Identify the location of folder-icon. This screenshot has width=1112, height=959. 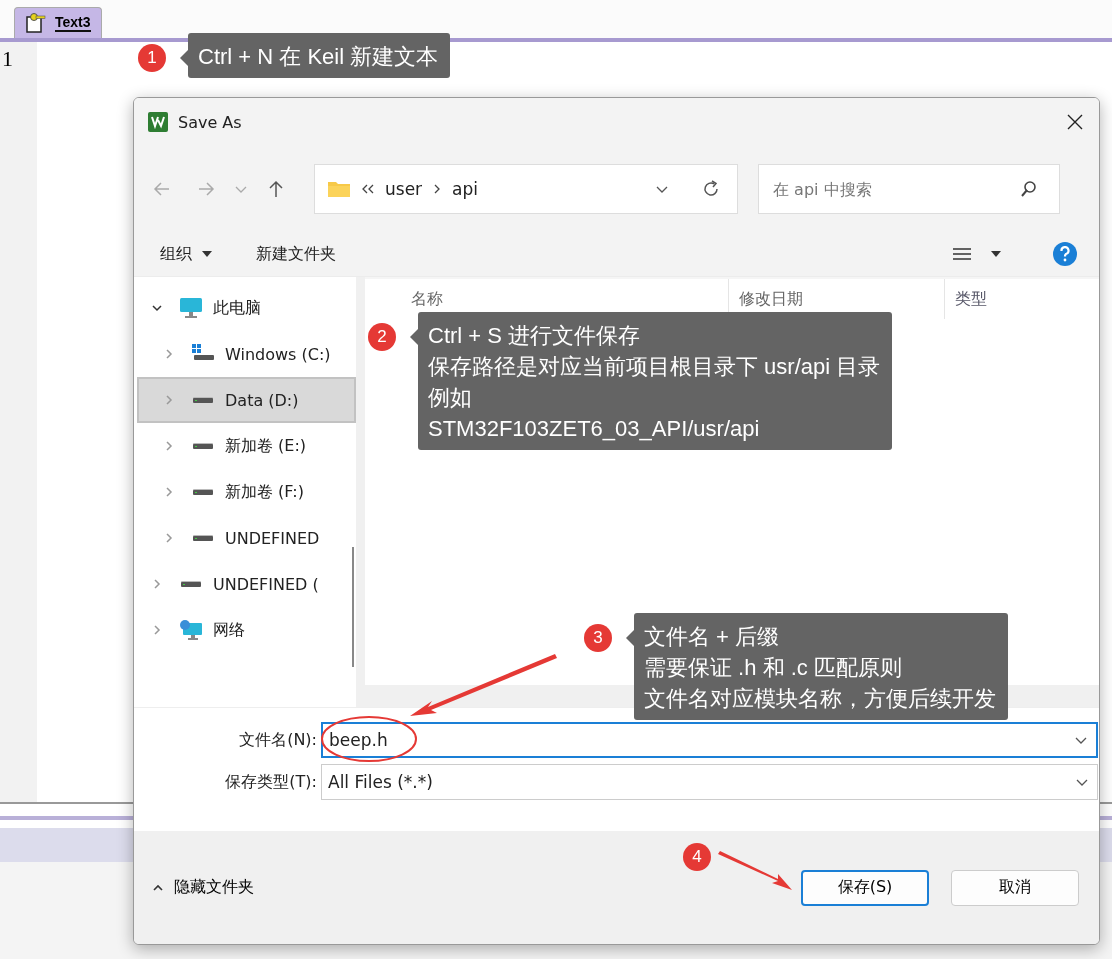
(339, 189).